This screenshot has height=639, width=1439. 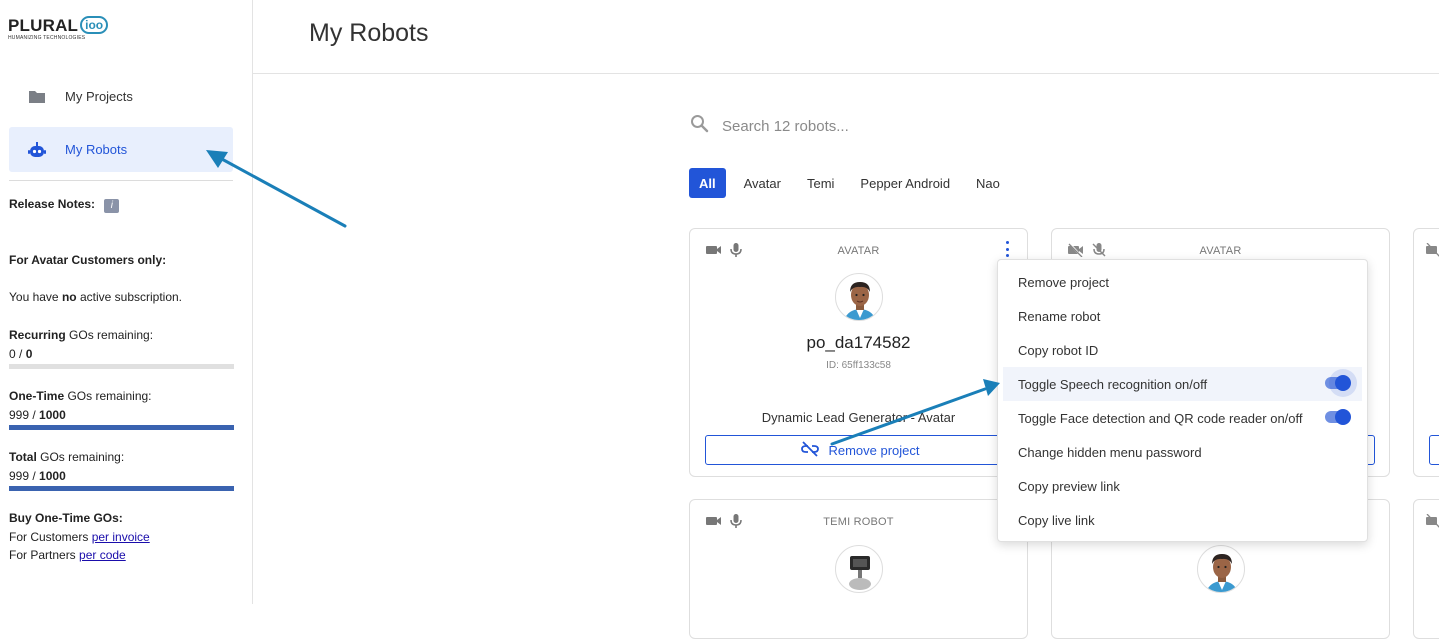 I want to click on menu-toggle-speech-recognition: Toggle Speech recognition on/off, so click(x=1182, y=384).